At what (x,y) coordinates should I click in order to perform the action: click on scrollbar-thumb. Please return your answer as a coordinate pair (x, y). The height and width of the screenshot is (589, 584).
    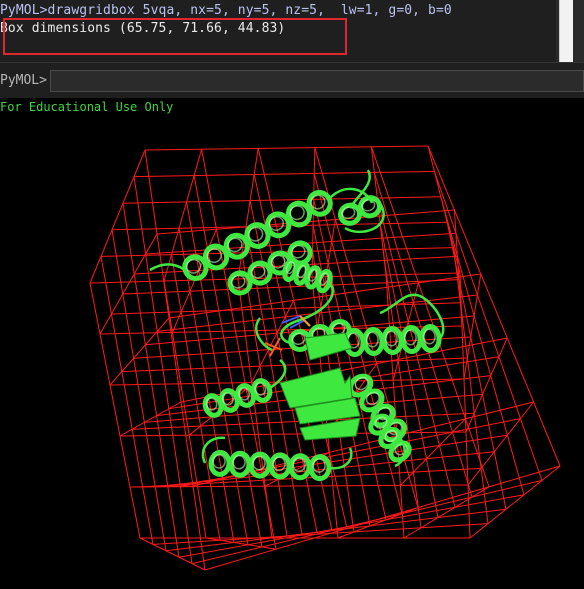
    Looking at the image, I should click on (566, 31).